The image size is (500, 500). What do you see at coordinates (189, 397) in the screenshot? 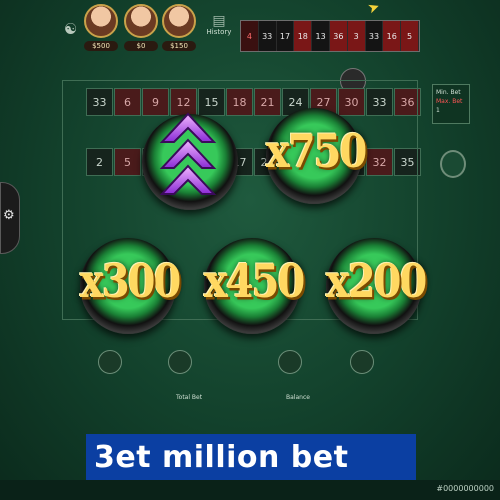
I see `total-bet-label: Total Bet` at bounding box center [189, 397].